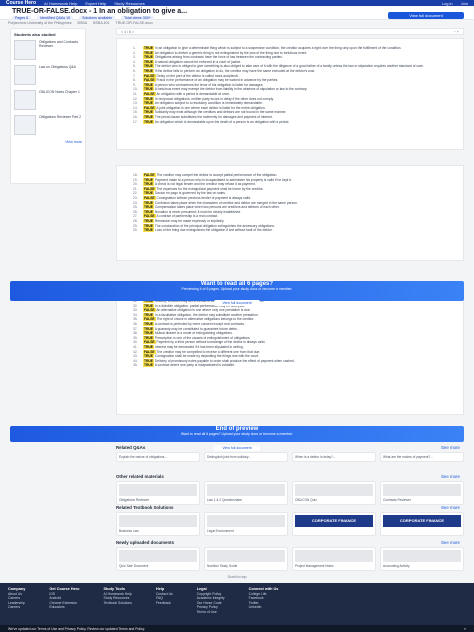 The width and height of the screenshot is (474, 632). What do you see at coordinates (83, 23) in the screenshot?
I see `breadcrumb-item: BSBA` at bounding box center [83, 23].